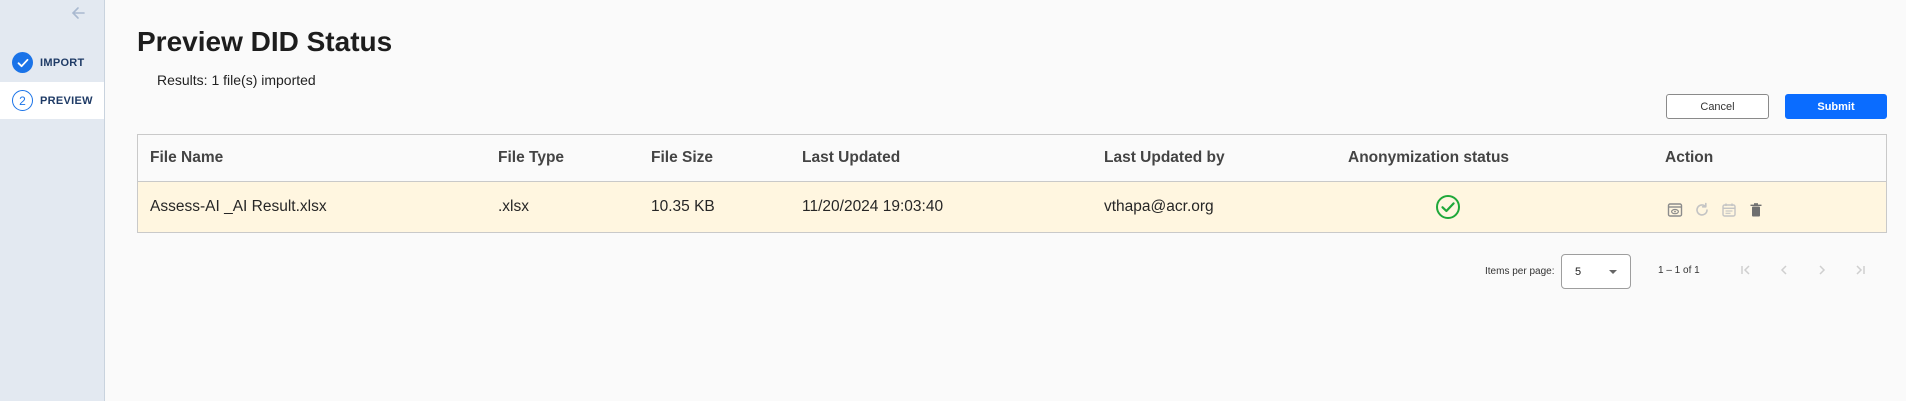 This screenshot has width=1906, height=401. What do you see at coordinates (1164, 158) in the screenshot?
I see `column-header-last-updated-by: Last Updated by` at bounding box center [1164, 158].